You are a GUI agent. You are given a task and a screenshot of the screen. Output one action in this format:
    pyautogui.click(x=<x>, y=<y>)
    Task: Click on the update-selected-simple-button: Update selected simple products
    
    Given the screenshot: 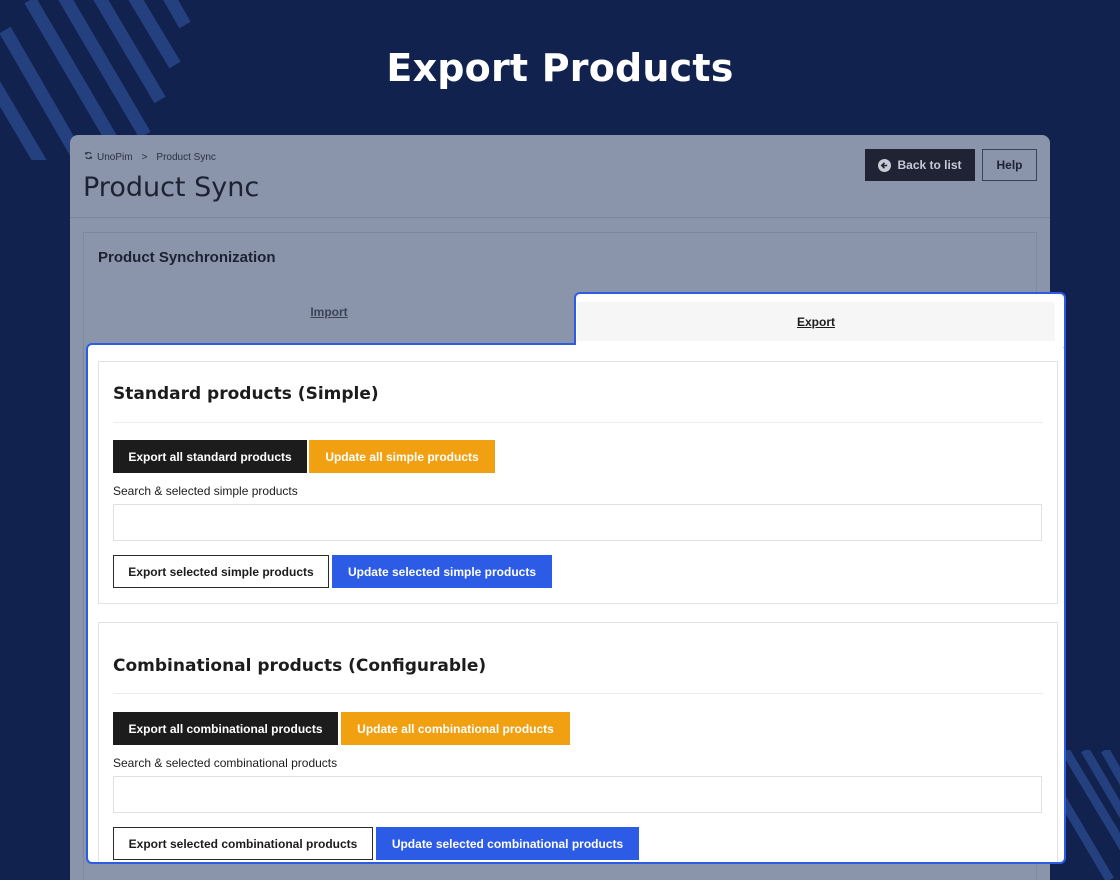 What is the action you would take?
    pyautogui.click(x=442, y=571)
    